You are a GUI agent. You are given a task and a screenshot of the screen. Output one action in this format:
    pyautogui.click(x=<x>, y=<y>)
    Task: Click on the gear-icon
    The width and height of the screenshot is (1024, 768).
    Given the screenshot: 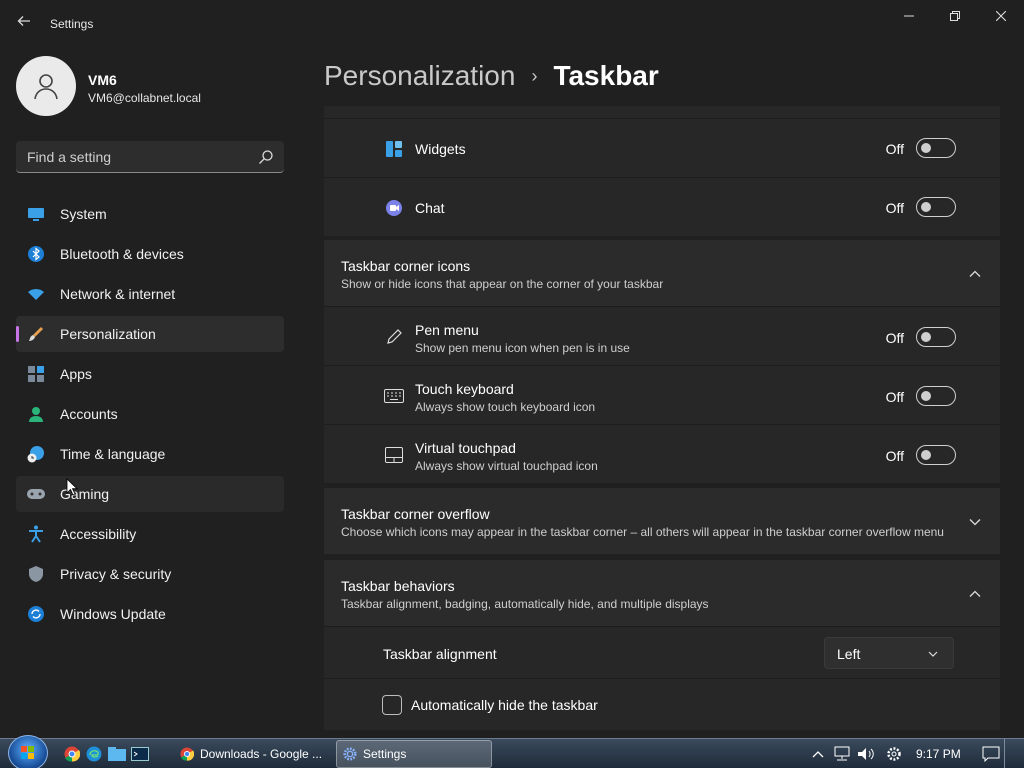 What is the action you would take?
    pyautogui.click(x=894, y=754)
    